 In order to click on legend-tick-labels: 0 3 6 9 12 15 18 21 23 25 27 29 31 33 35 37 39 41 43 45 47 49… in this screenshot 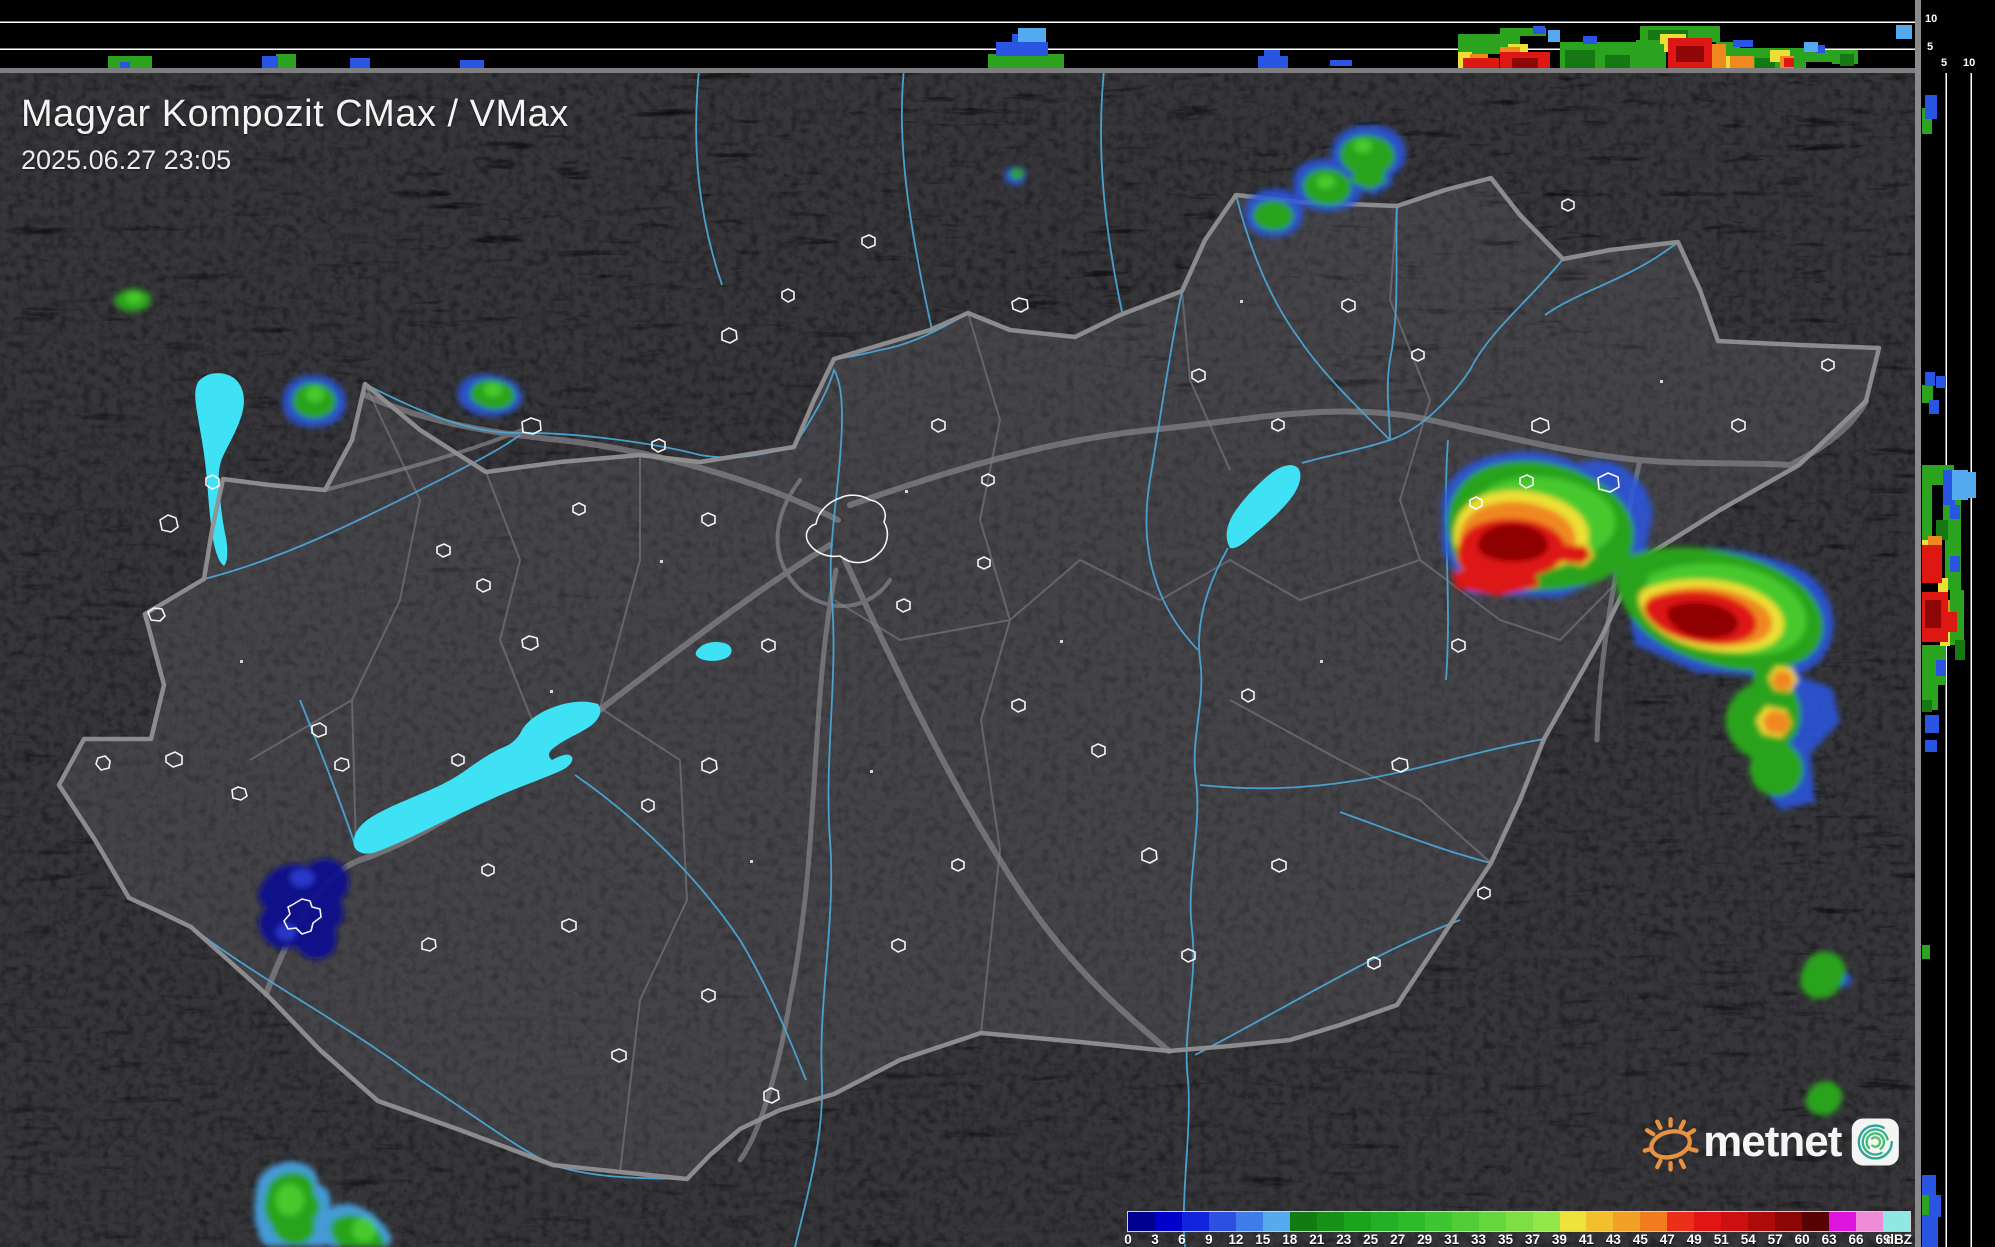, I will do `click(1518, 1239)`.